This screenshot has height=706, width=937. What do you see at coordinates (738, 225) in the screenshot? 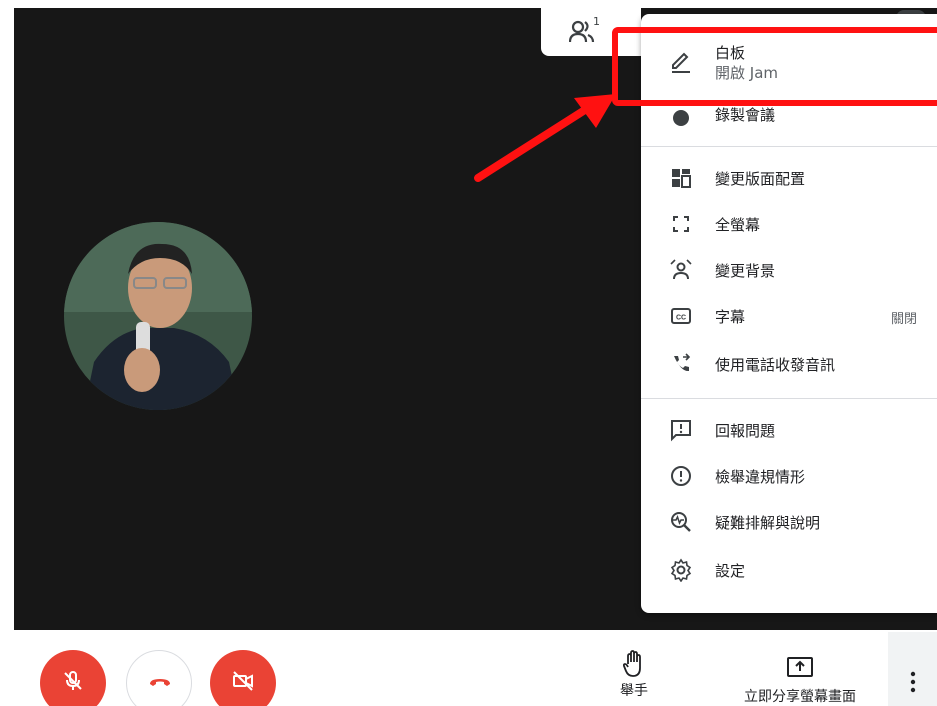
I see `menu-item-label: 全螢幕` at bounding box center [738, 225].